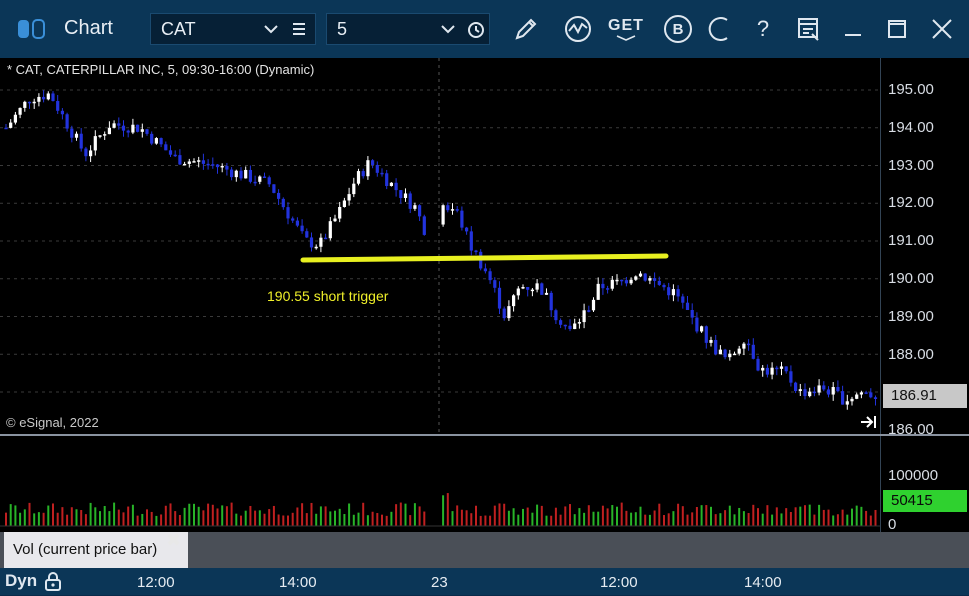 The width and height of the screenshot is (969, 596). Describe the element at coordinates (173, 540) in the screenshot. I see `close-study-icon: ✖` at that location.